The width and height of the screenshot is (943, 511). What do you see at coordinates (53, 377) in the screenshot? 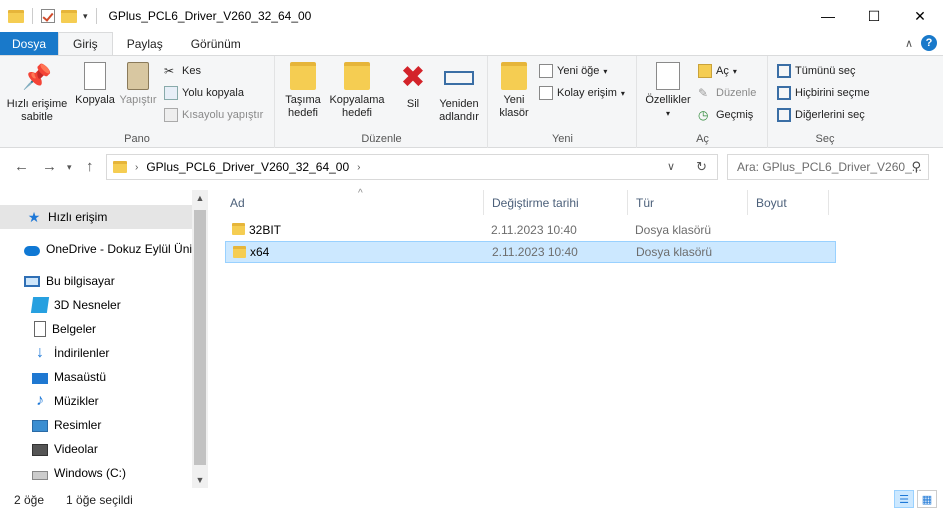
I see `nav-item-desktop: Masaüstü` at bounding box center [53, 377].